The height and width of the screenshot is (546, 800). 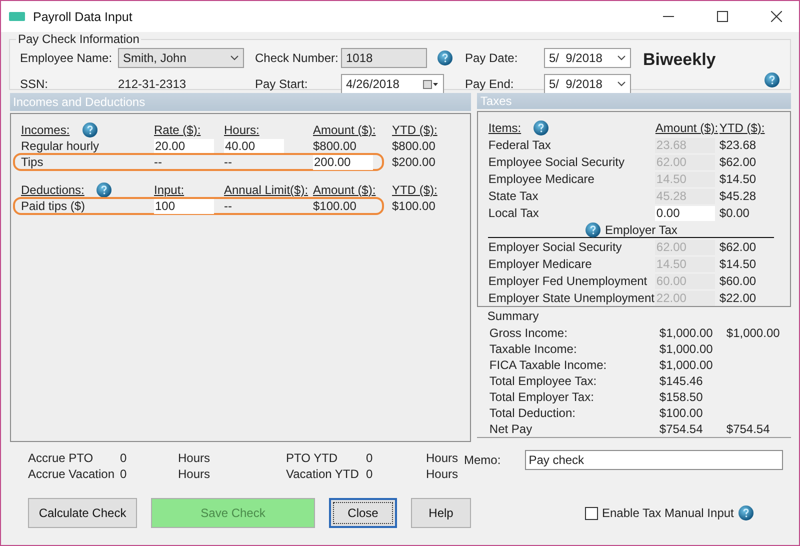 What do you see at coordinates (323, 474) in the screenshot?
I see `field-label: Vacation YTD` at bounding box center [323, 474].